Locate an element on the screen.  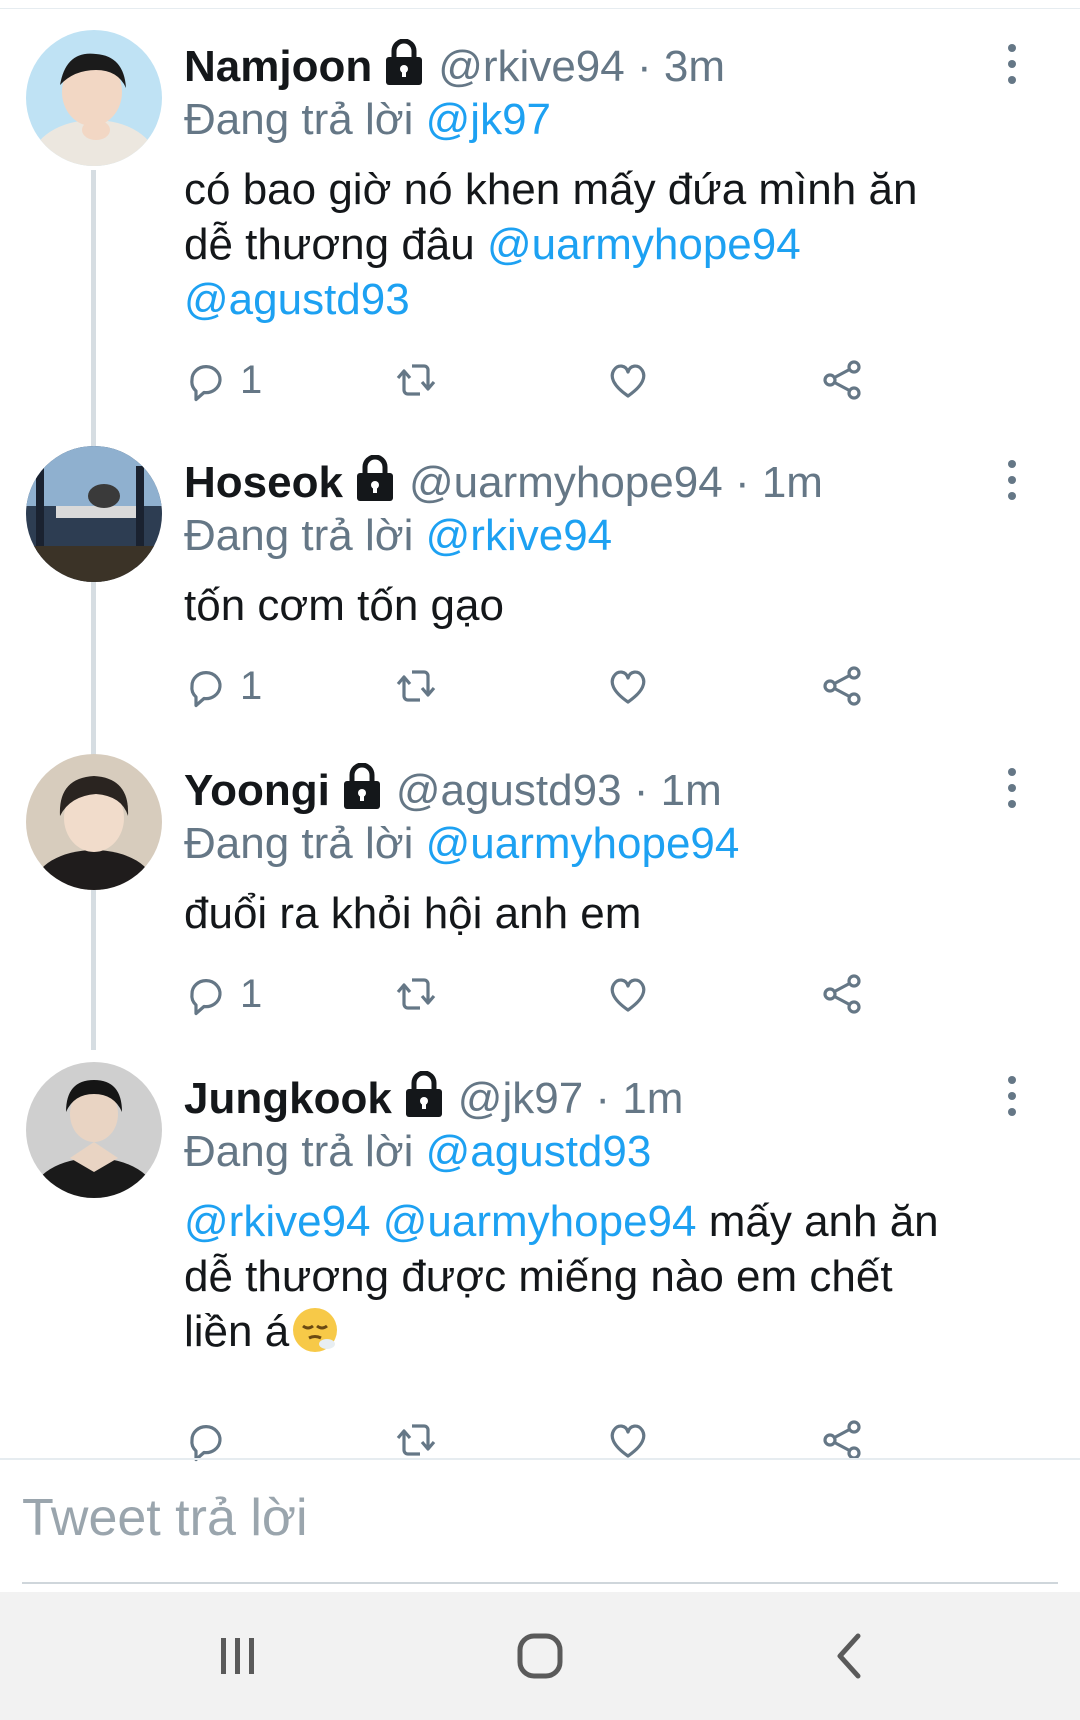
tweet-text-line: dễ thương được miếng nào em chết is located at coordinates (538, 1276).